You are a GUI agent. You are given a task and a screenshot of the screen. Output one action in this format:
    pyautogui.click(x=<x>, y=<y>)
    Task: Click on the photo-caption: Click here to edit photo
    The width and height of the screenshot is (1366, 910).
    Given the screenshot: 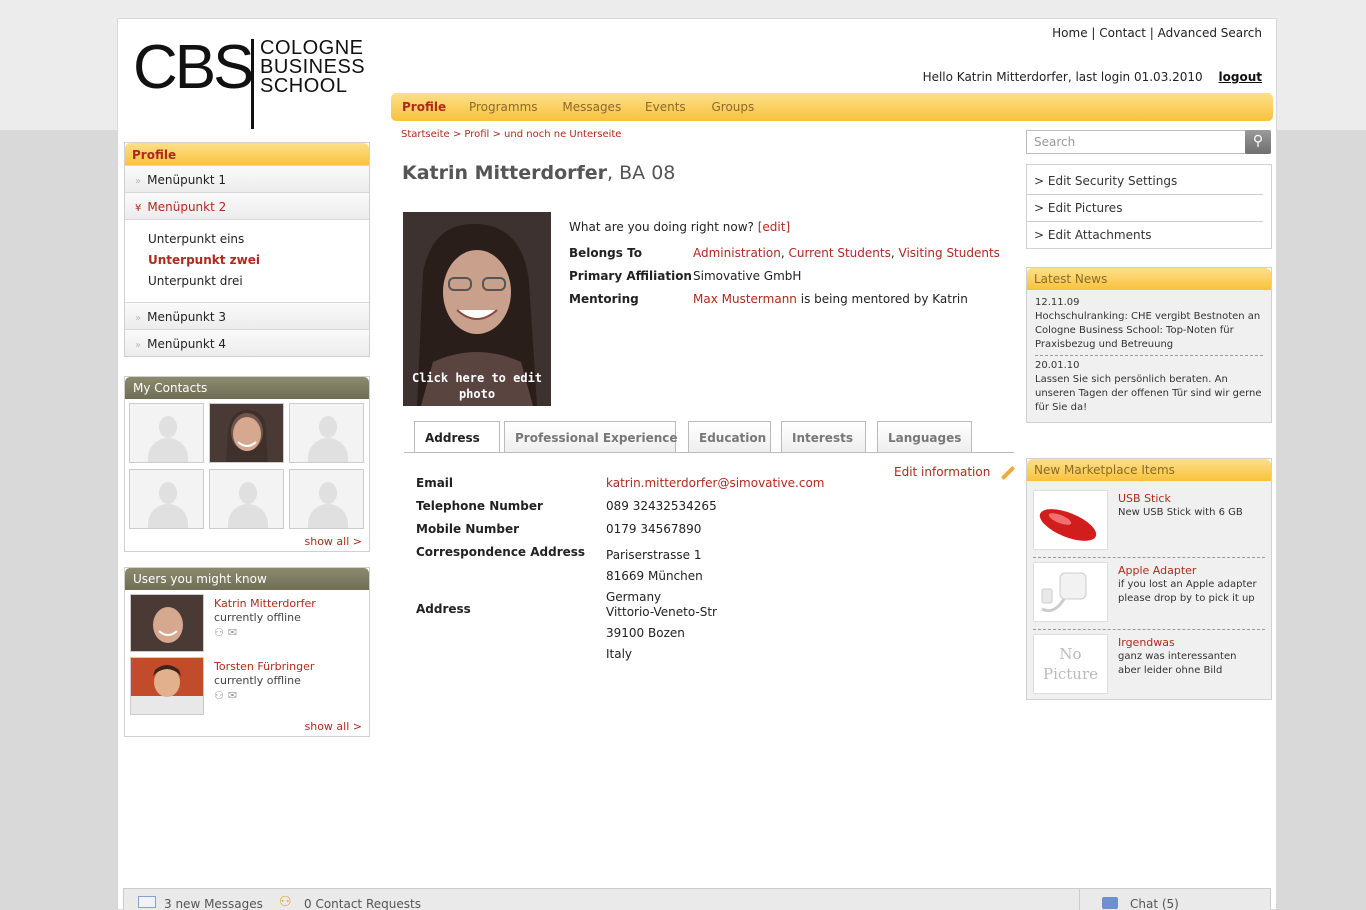 What is the action you would take?
    pyautogui.click(x=477, y=386)
    